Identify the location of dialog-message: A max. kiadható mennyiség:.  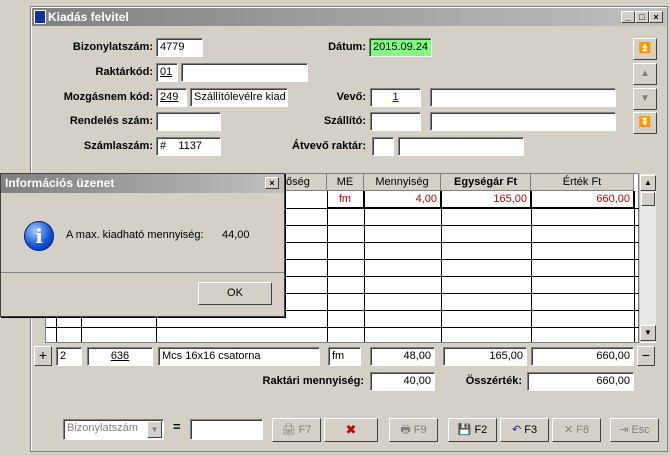
(135, 235).